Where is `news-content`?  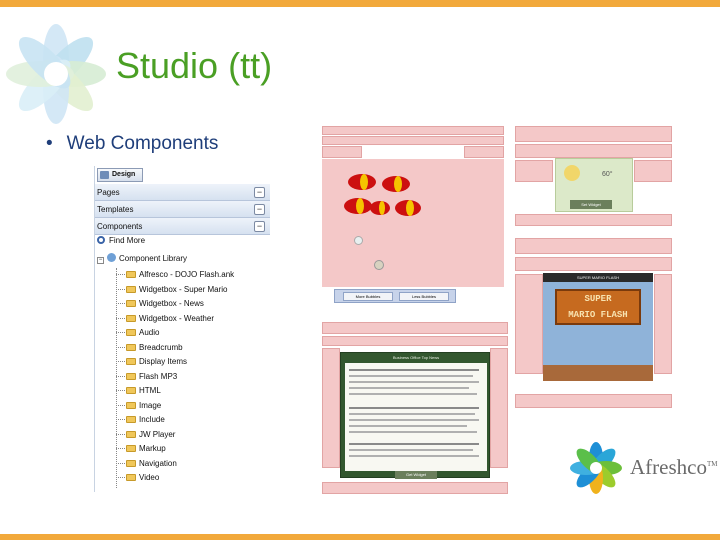
news-content is located at coordinates (416, 417).